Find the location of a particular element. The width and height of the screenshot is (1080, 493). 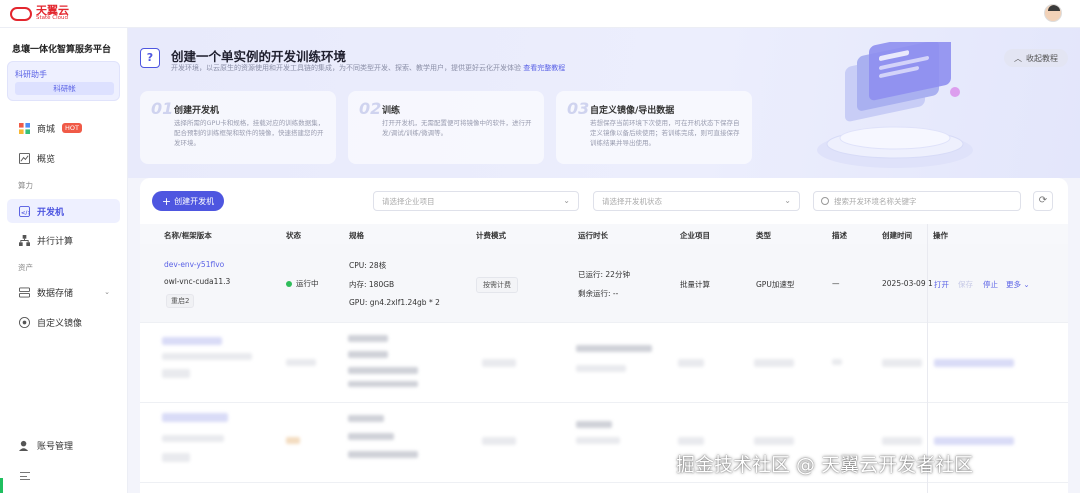

spec-cpu: CPU: 28核 is located at coordinates (368, 265).